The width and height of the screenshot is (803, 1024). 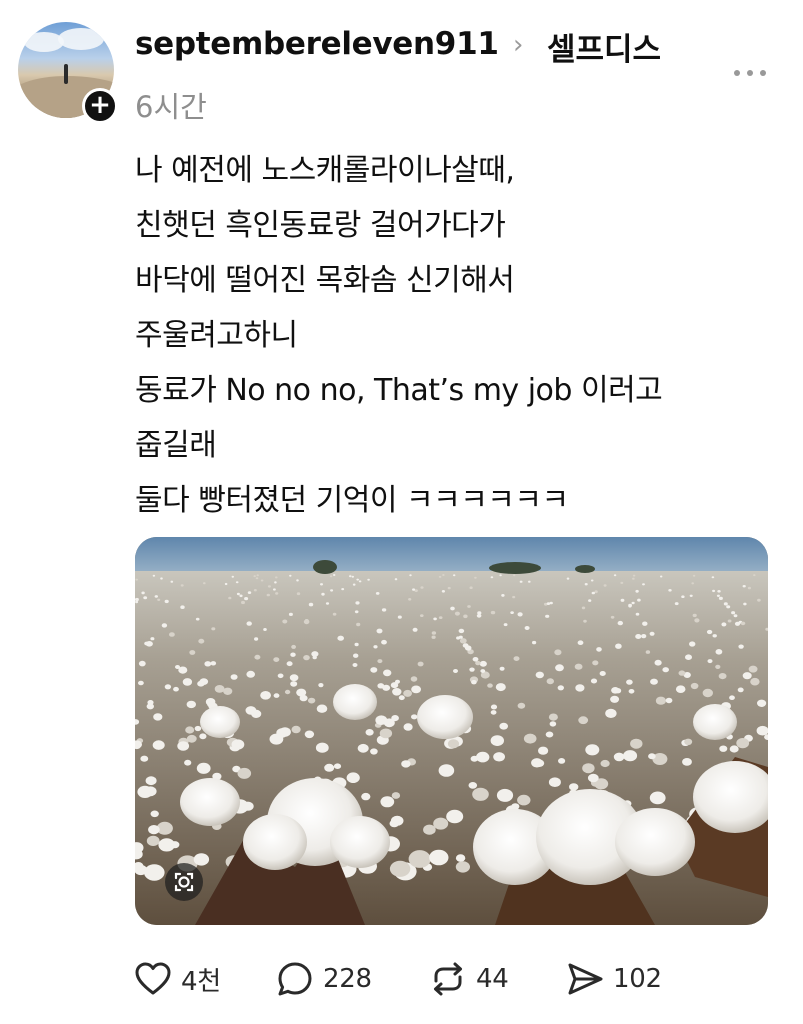 What do you see at coordinates (448, 979) in the screenshot?
I see `repost-icon` at bounding box center [448, 979].